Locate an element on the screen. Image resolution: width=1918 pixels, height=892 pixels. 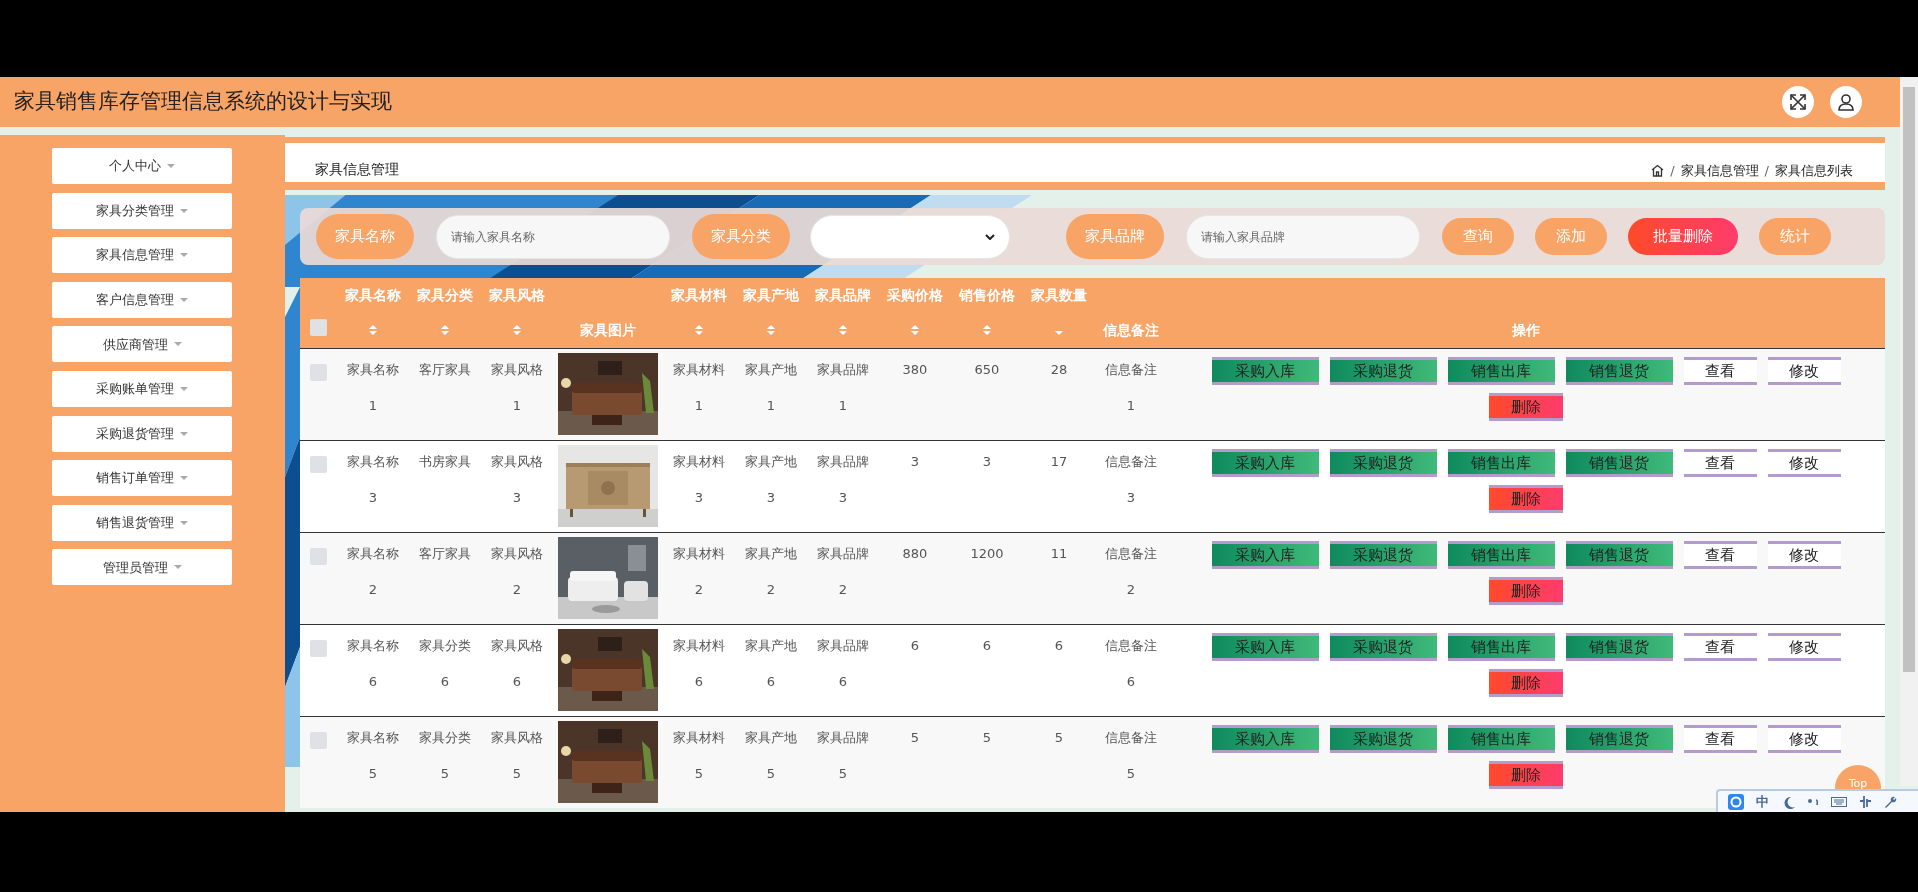
sidebar-item: 供应商管理 is located at coordinates (142, 344).